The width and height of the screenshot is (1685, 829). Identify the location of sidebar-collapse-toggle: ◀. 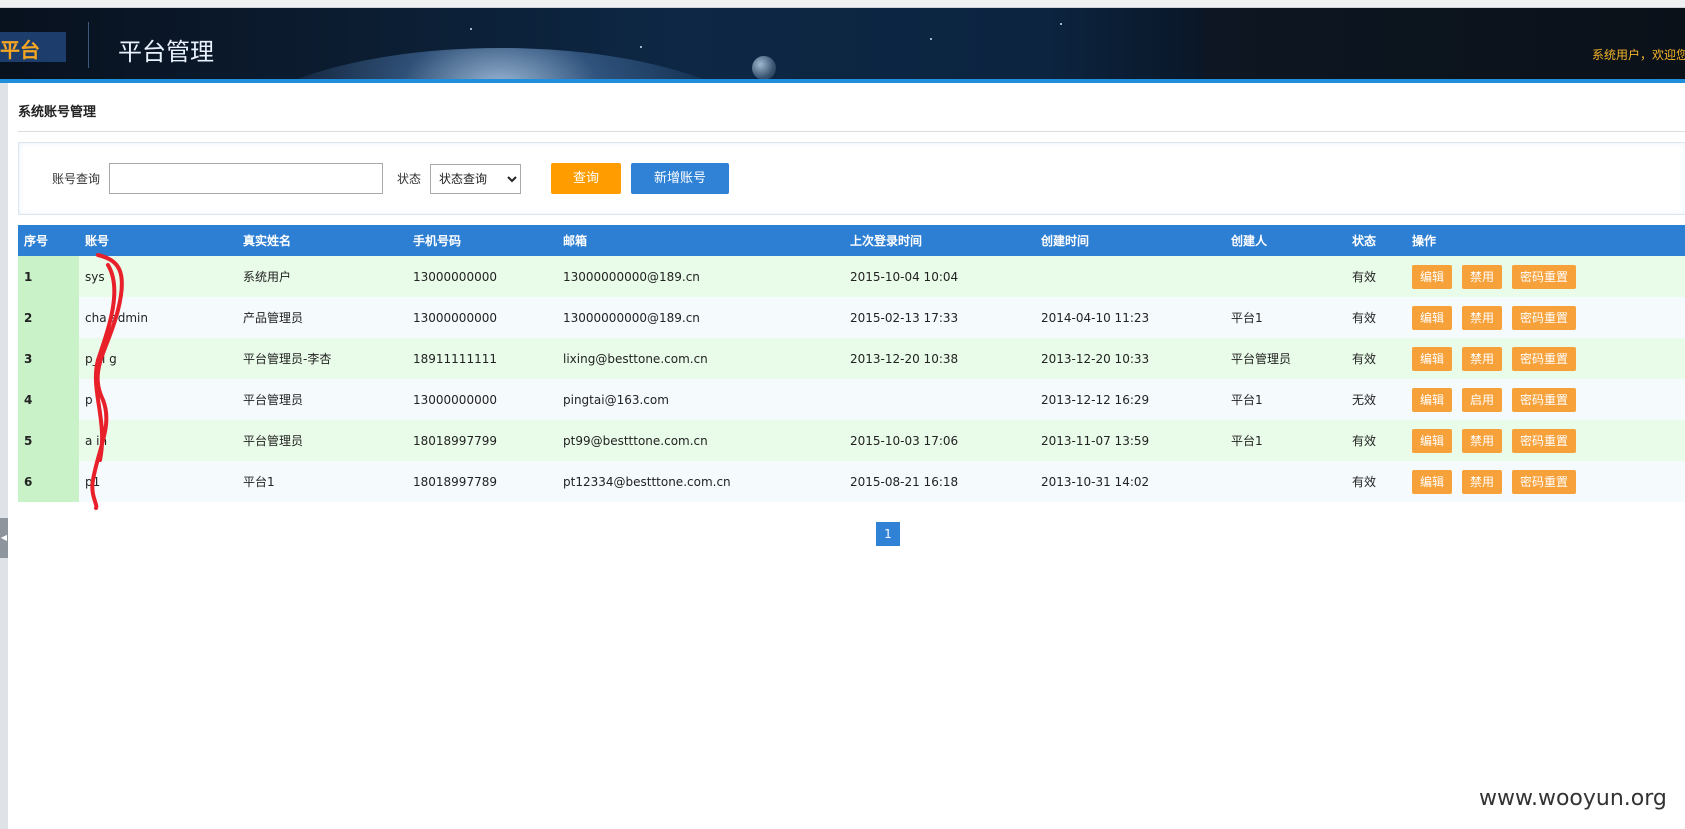
(4, 538).